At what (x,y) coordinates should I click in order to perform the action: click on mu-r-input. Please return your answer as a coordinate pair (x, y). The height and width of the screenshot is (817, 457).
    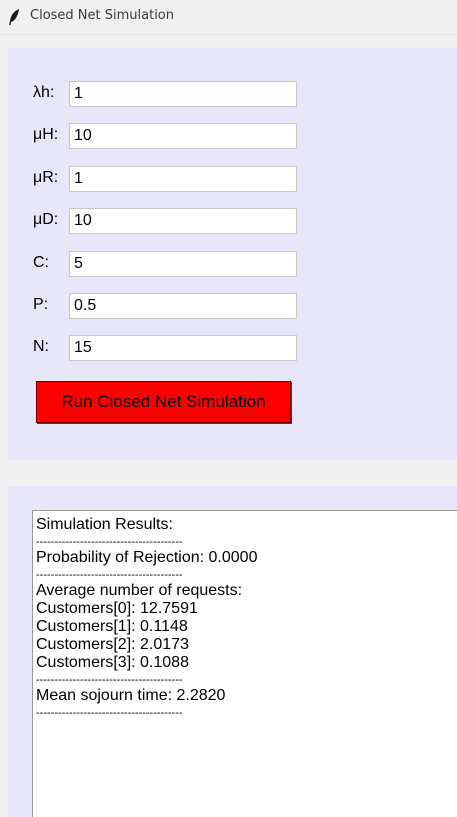
    Looking at the image, I should click on (183, 179).